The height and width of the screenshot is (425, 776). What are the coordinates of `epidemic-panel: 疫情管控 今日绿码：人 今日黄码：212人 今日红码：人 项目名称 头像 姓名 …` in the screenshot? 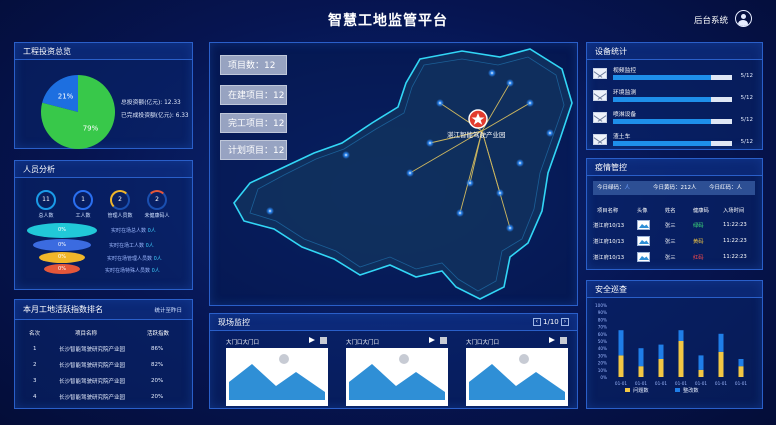 It's located at (674, 214).